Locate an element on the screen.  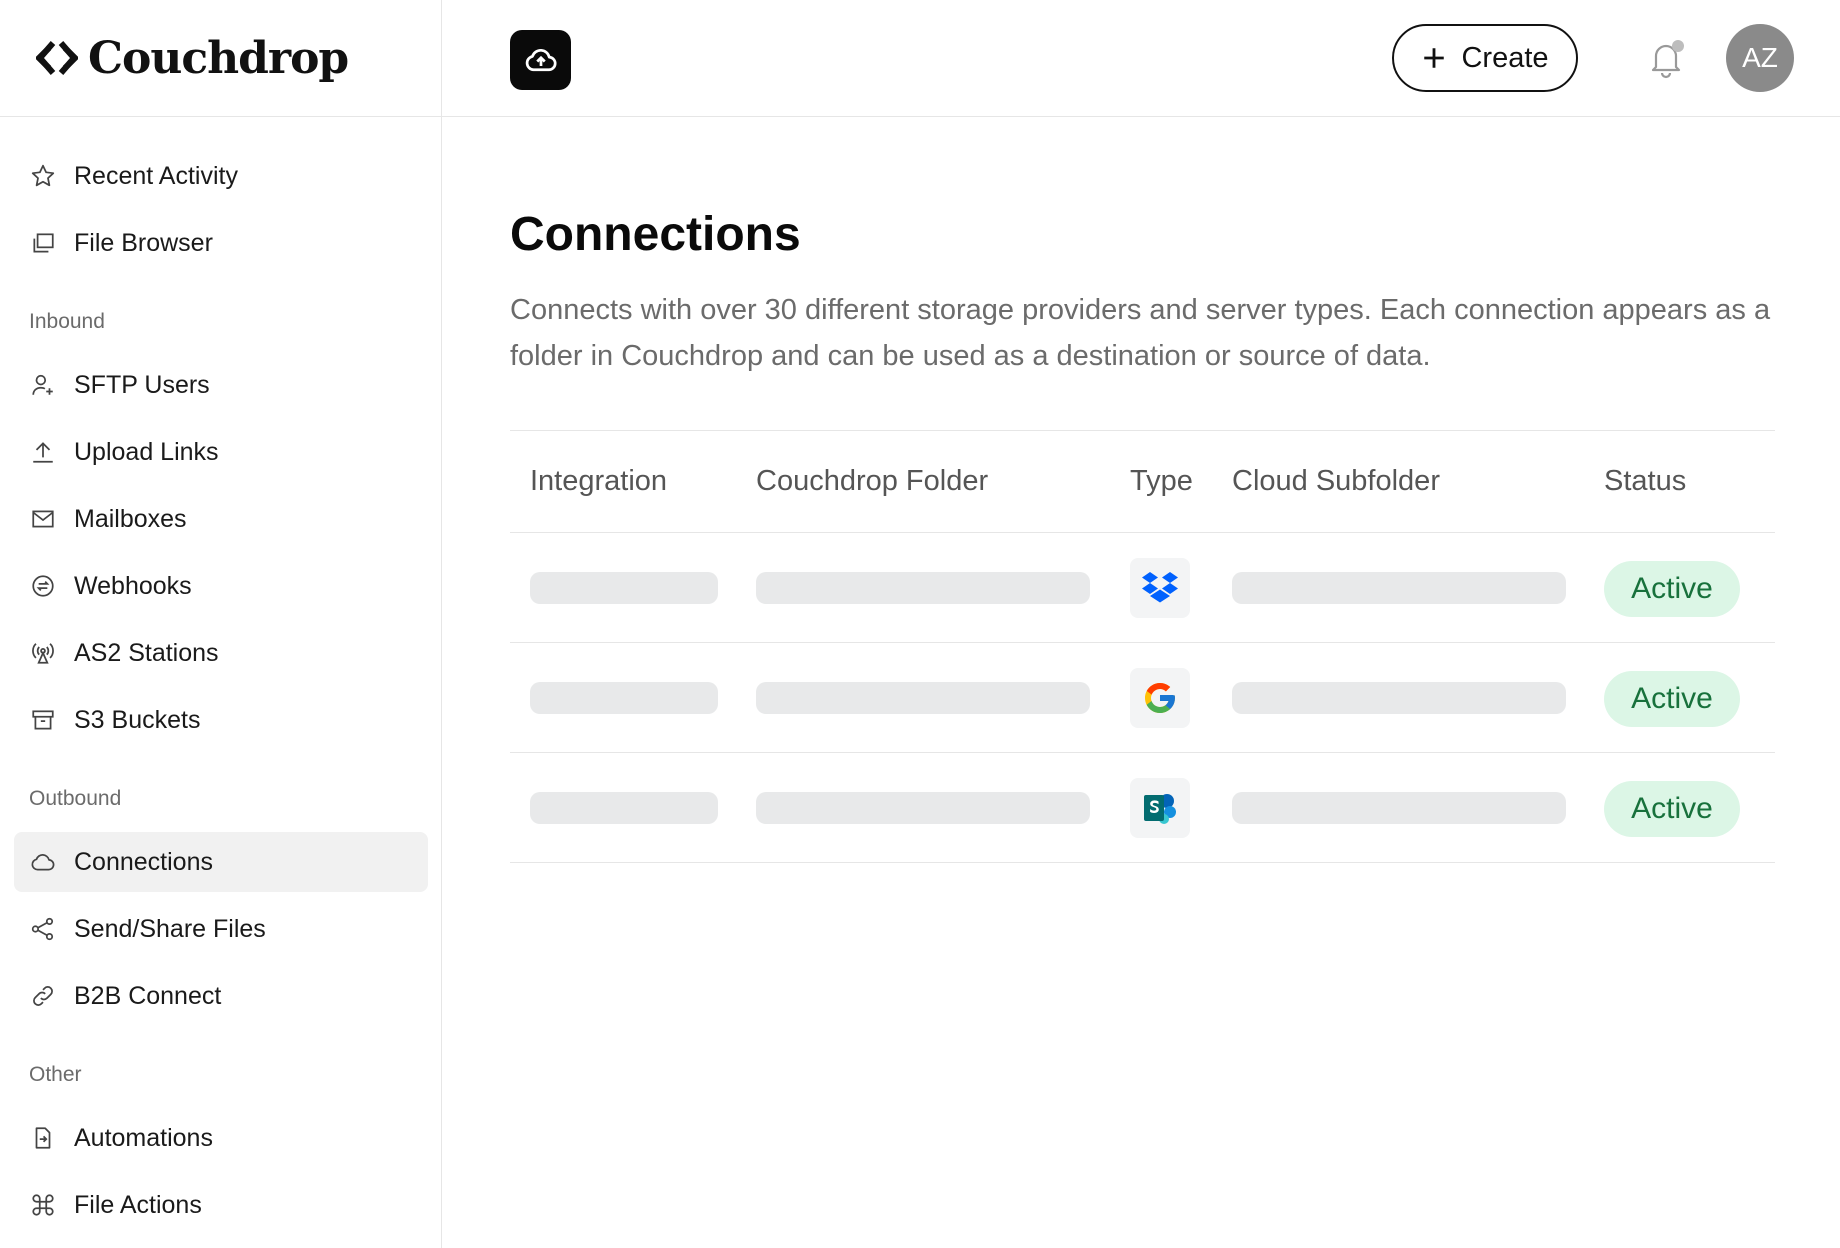
section-label-outbound: Outbound is located at coordinates (75, 798).